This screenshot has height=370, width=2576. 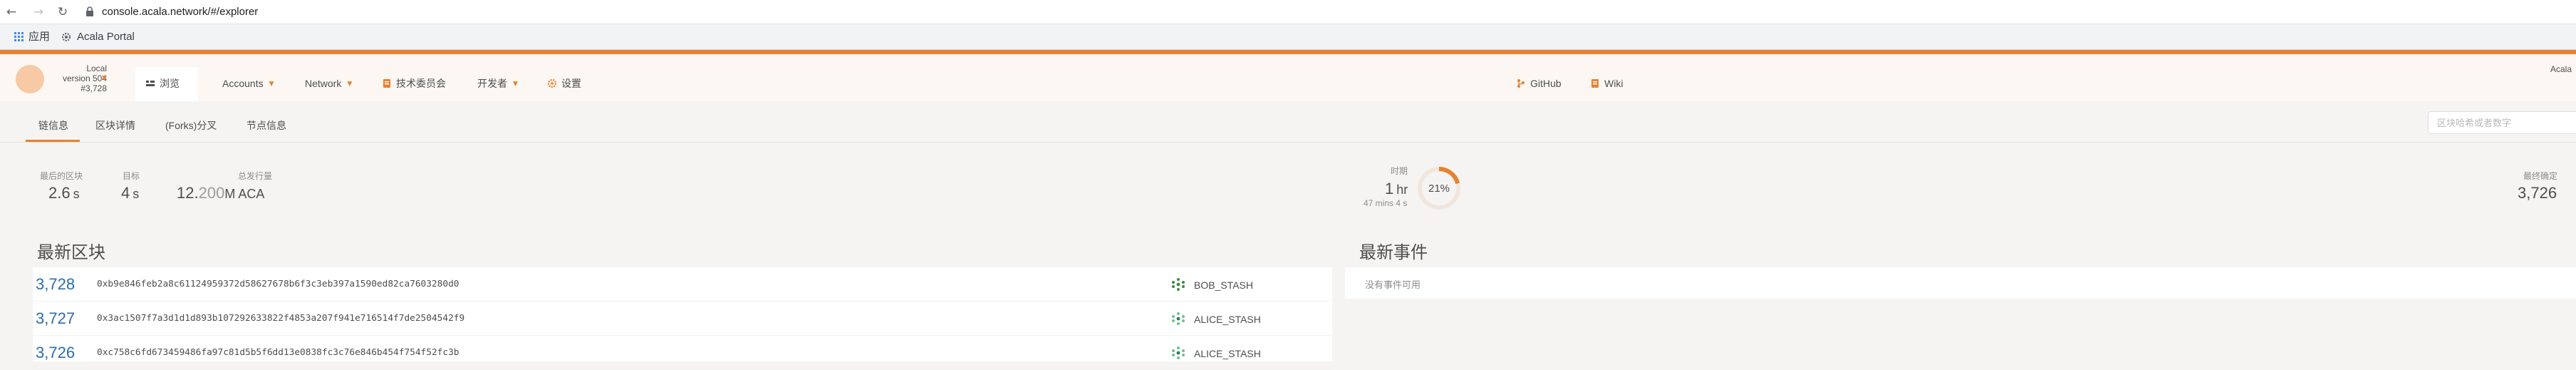 I want to click on era-value: 1 hr, so click(x=1396, y=189).